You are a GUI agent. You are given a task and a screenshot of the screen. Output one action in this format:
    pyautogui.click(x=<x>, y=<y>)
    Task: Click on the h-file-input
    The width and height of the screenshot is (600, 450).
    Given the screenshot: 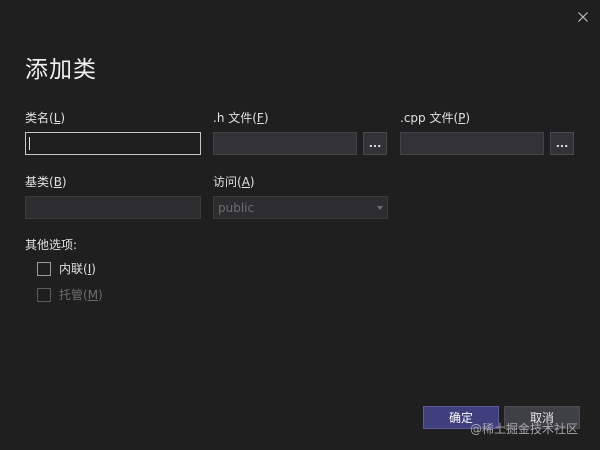 What is the action you would take?
    pyautogui.click(x=285, y=143)
    